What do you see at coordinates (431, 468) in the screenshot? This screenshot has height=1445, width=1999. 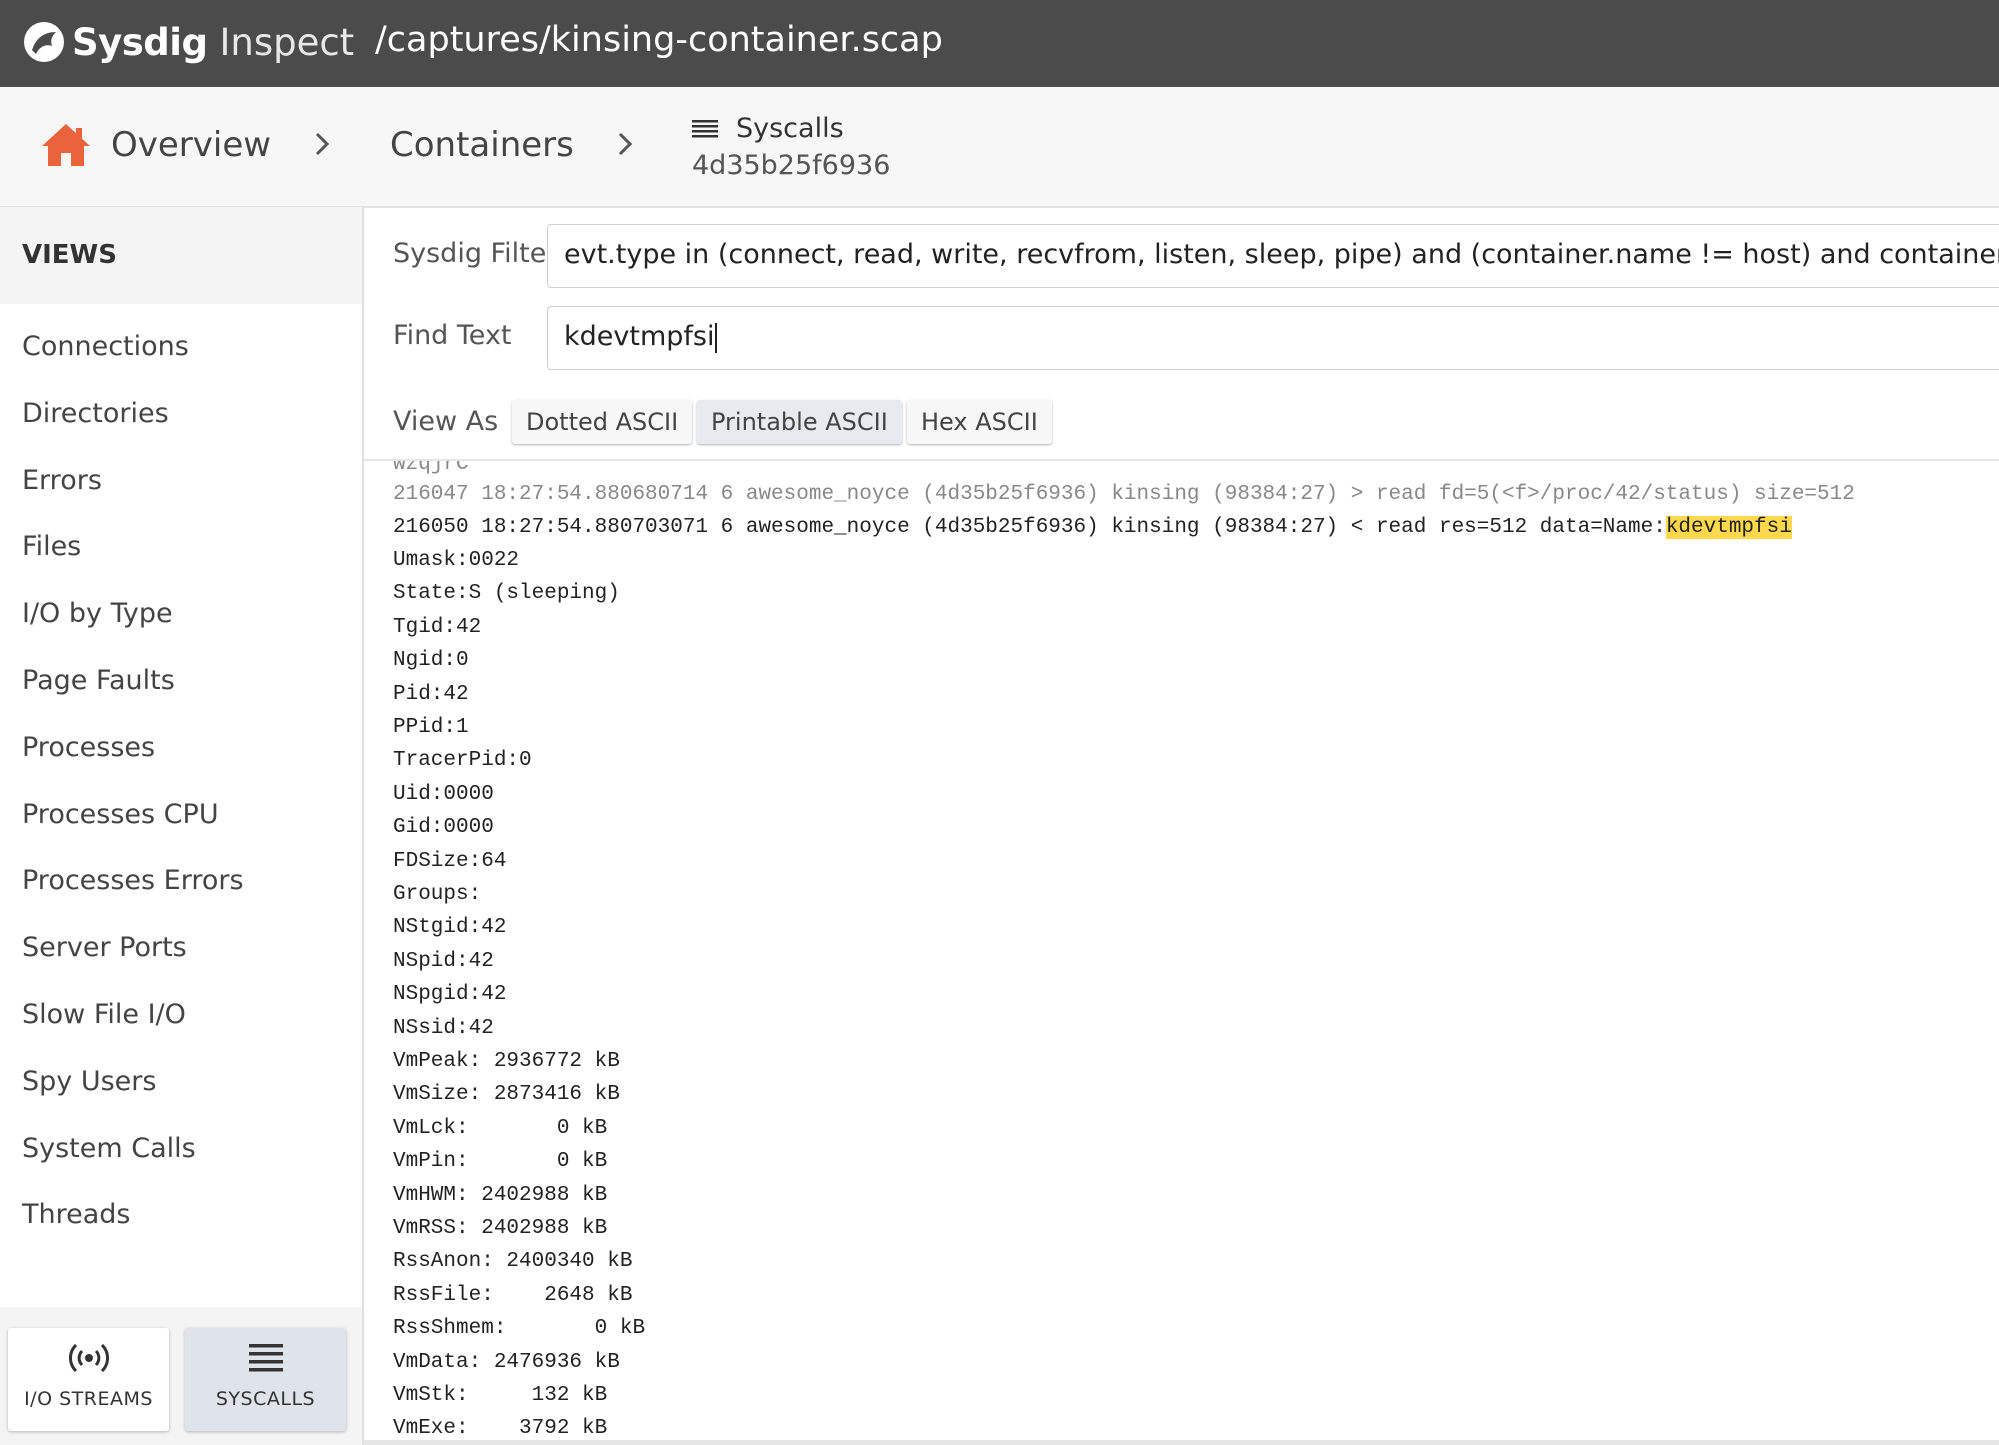 I see `output-line-partial: wzqjrC` at bounding box center [431, 468].